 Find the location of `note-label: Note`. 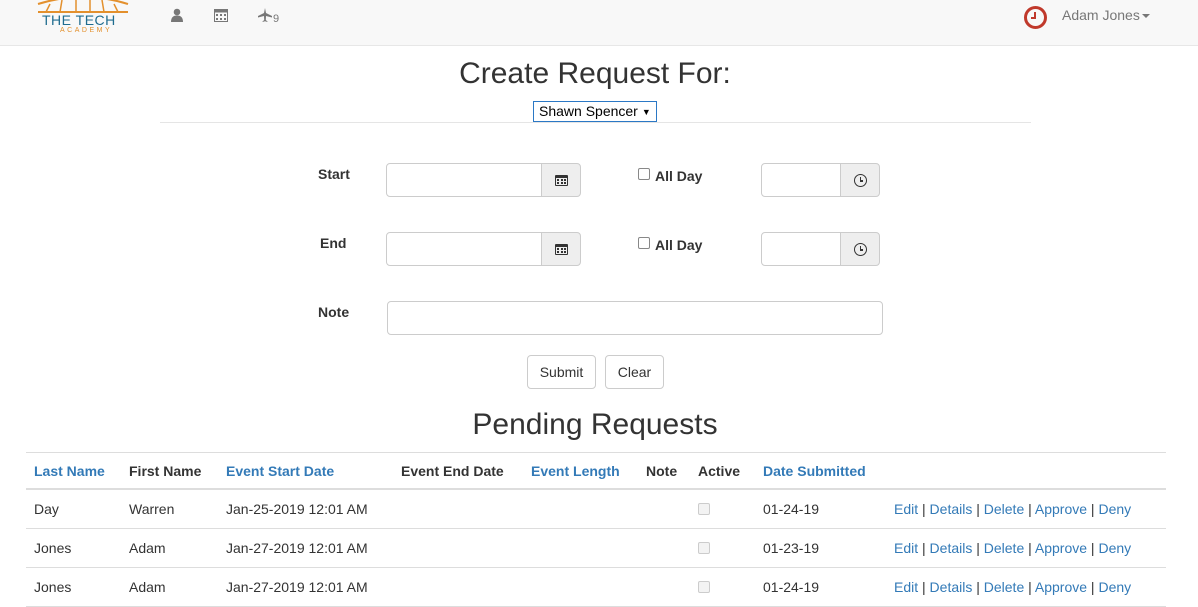

note-label: Note is located at coordinates (334, 312).